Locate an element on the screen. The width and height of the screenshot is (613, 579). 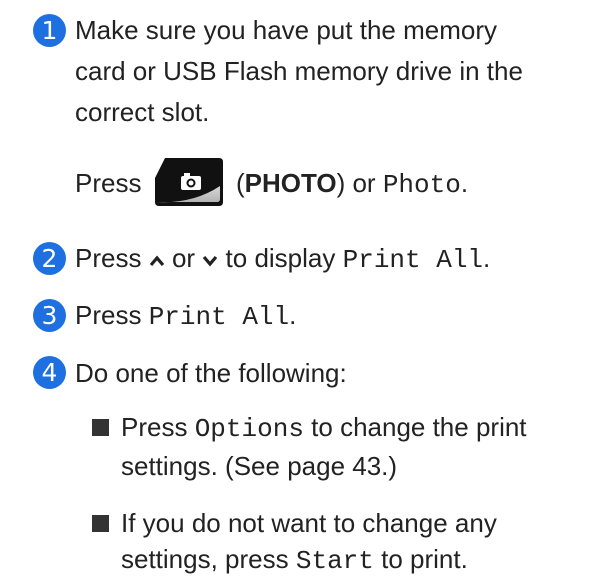
bullet-2-line-1: If you do not want to change any is located at coordinates (294, 523).